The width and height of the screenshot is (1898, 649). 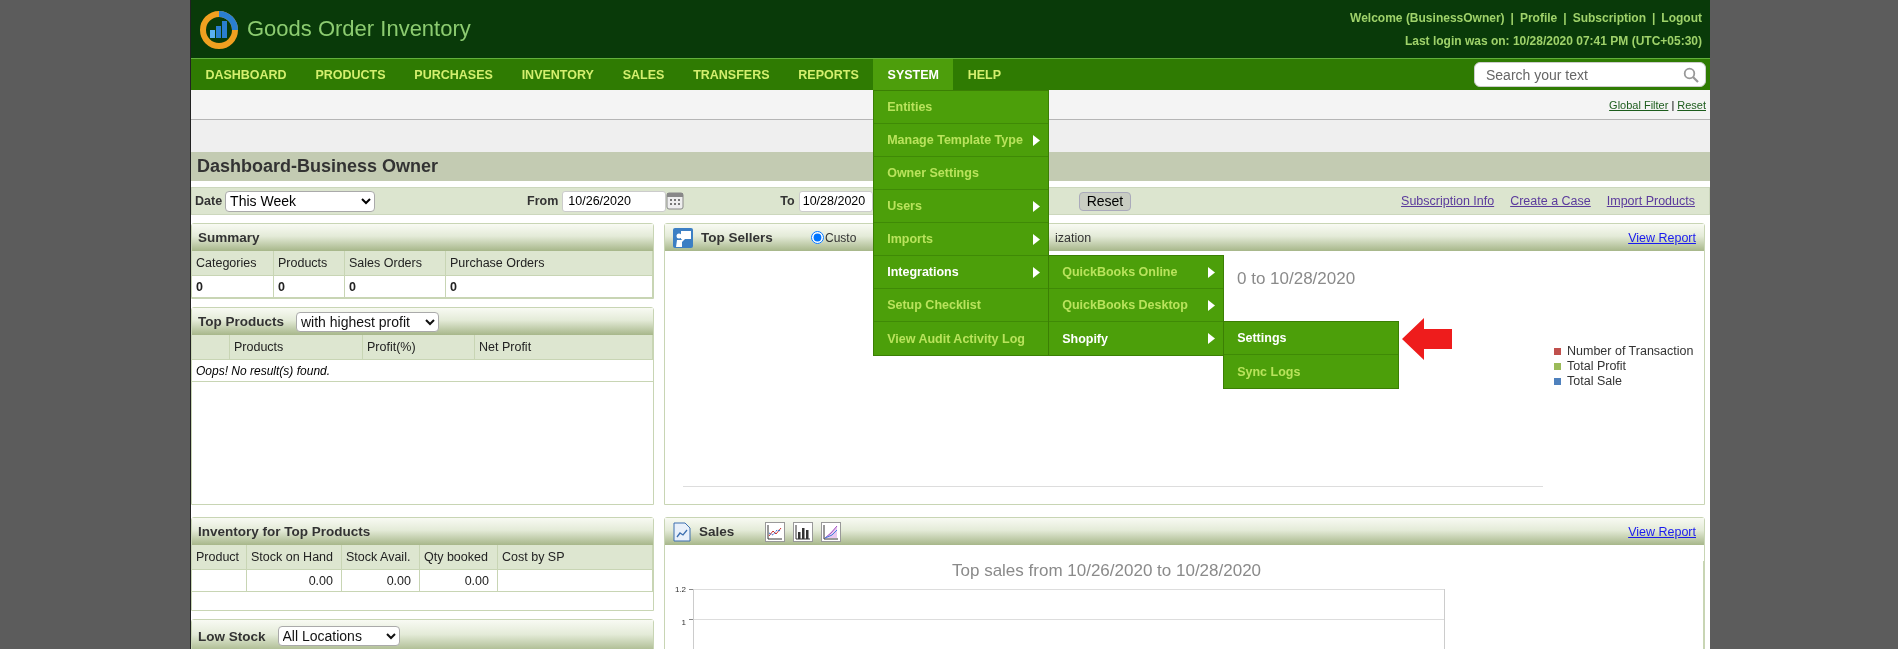 I want to click on nav-item: SYSTEM, so click(x=913, y=74).